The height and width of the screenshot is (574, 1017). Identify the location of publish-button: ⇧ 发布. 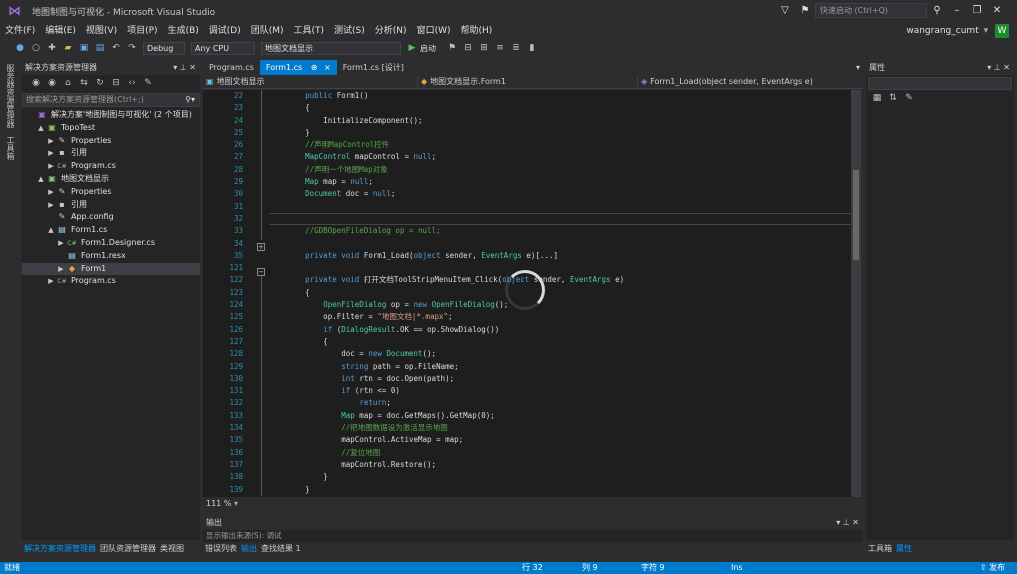
(992, 568).